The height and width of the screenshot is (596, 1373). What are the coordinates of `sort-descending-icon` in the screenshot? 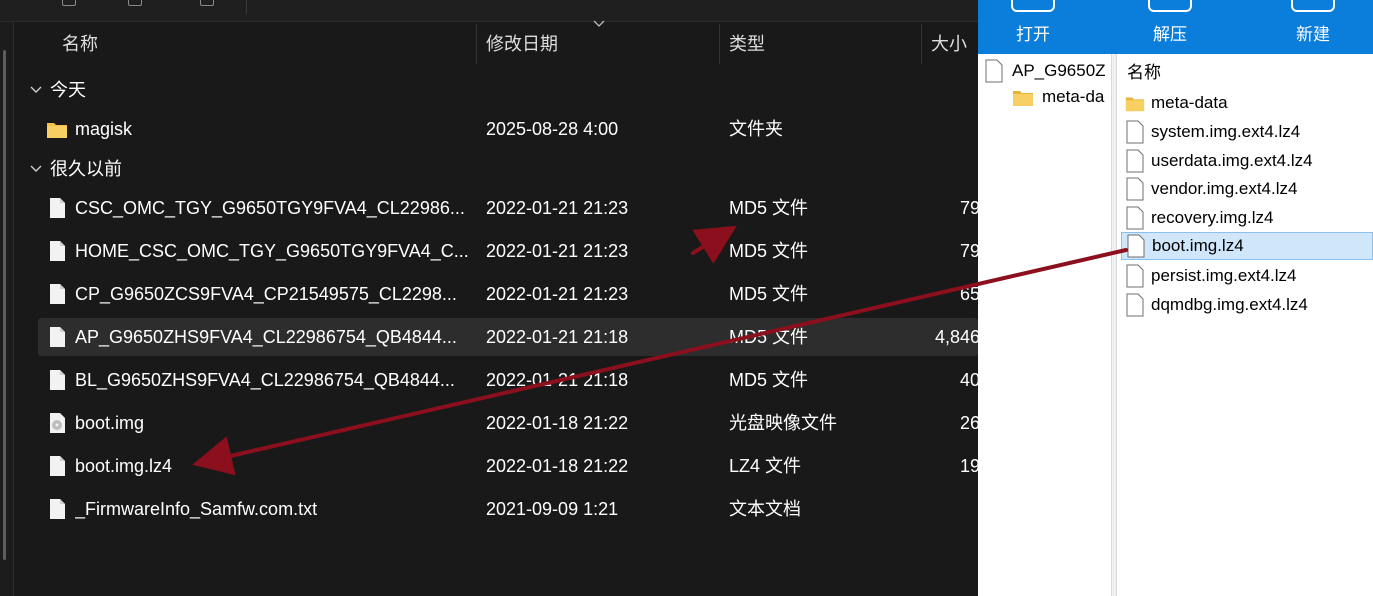 It's located at (599, 23).